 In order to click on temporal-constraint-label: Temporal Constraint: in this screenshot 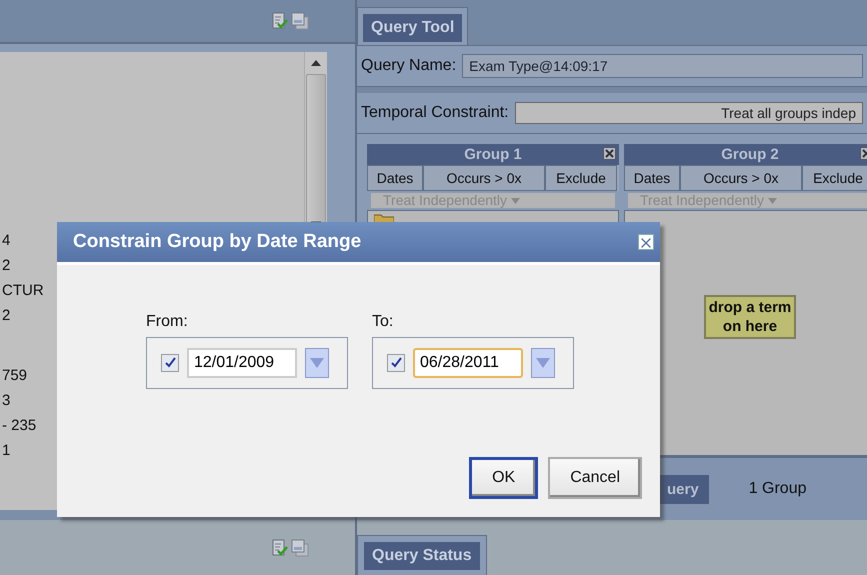, I will do `click(435, 113)`.